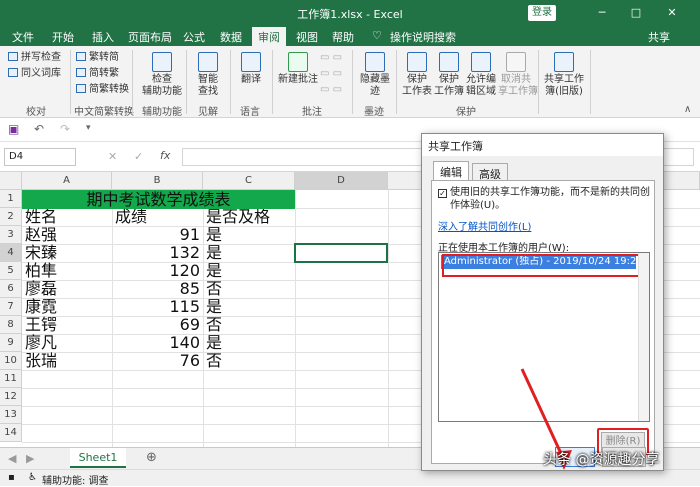 The image size is (700, 487). What do you see at coordinates (249, 181) in the screenshot?
I see `column-header: C` at bounding box center [249, 181].